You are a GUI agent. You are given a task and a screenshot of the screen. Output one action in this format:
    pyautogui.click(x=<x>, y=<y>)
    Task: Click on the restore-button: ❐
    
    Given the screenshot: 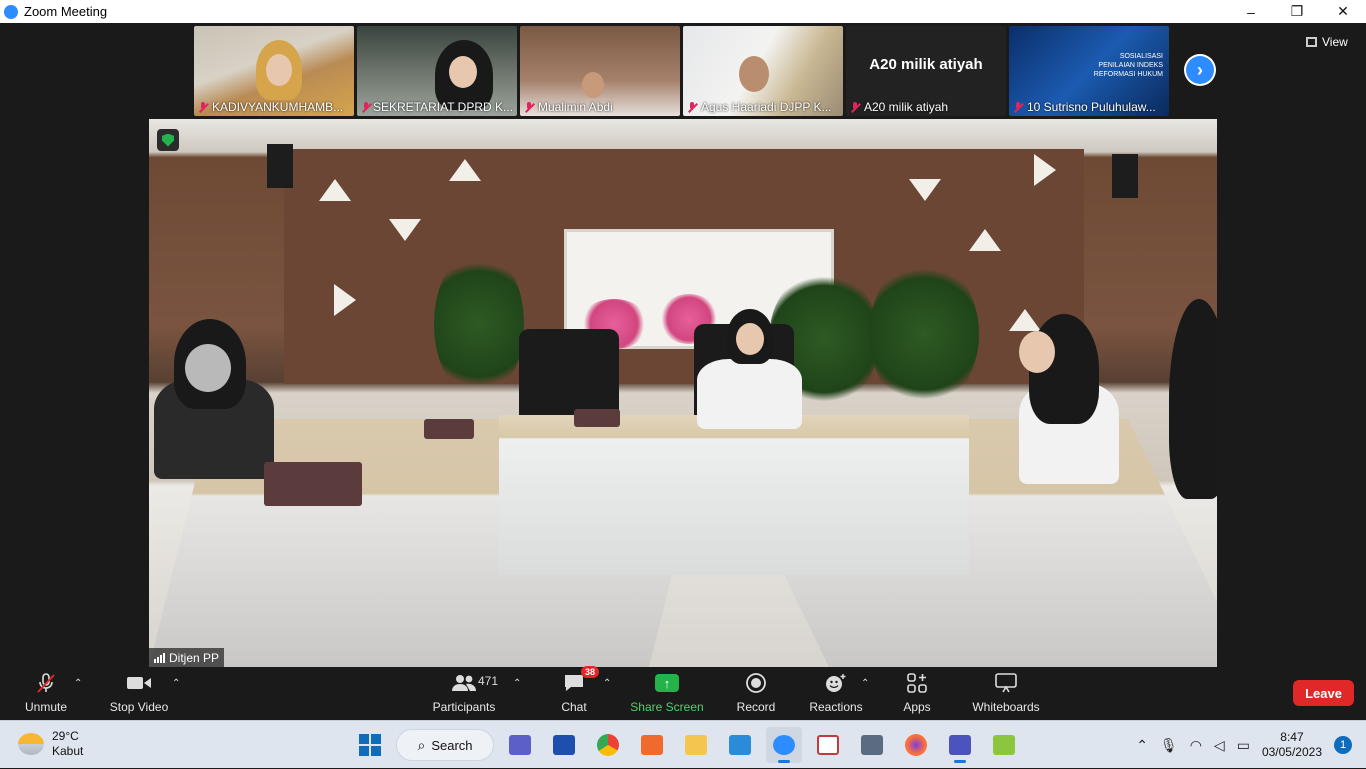 What is the action you would take?
    pyautogui.click(x=1297, y=11)
    